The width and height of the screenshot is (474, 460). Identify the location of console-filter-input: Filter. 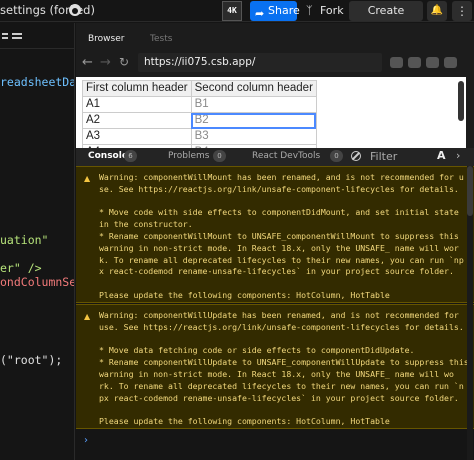
(399, 157).